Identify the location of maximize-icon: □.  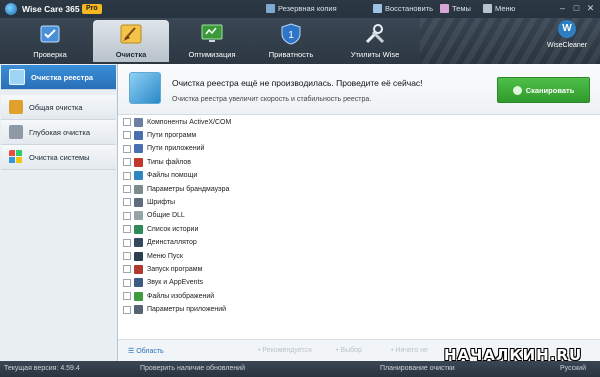
(576, 8).